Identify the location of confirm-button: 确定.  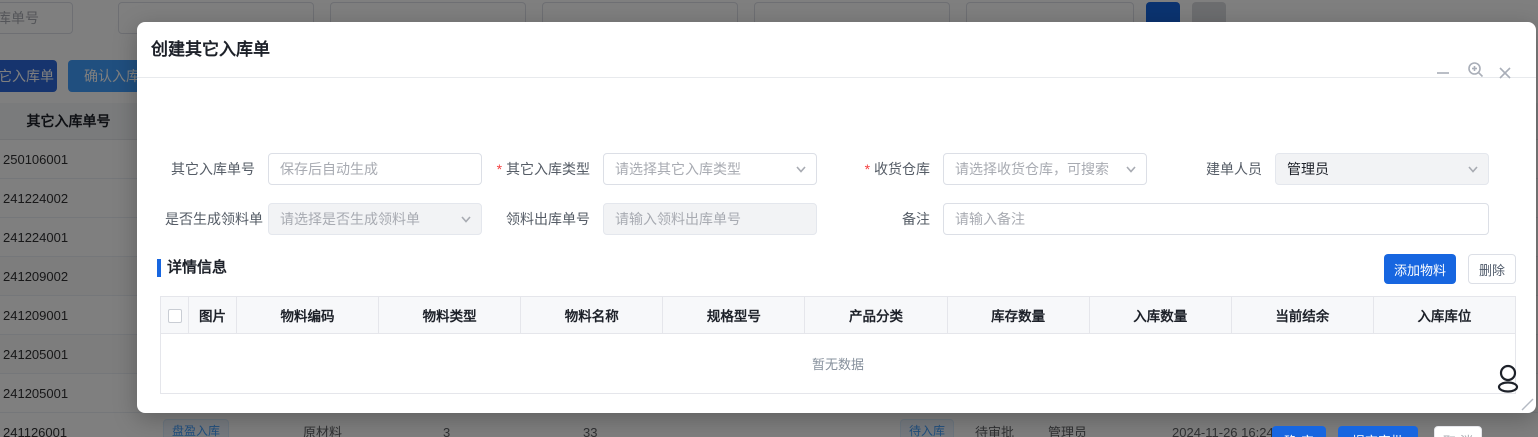
(1299, 431).